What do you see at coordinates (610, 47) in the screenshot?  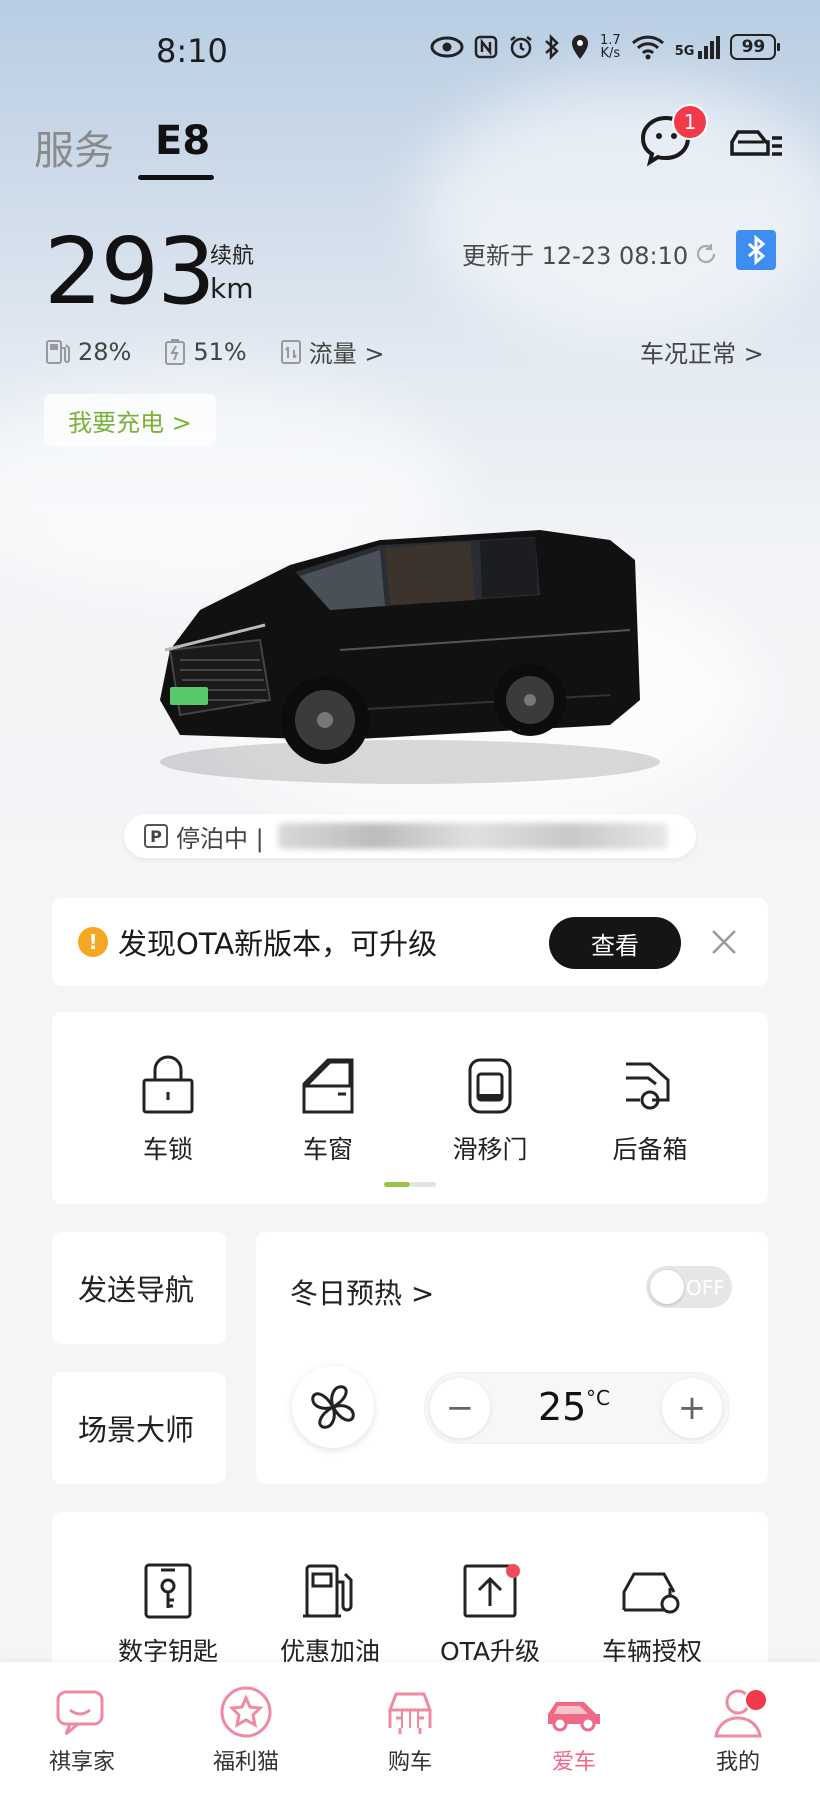 I see `net-speed: 1.7 K/s` at bounding box center [610, 47].